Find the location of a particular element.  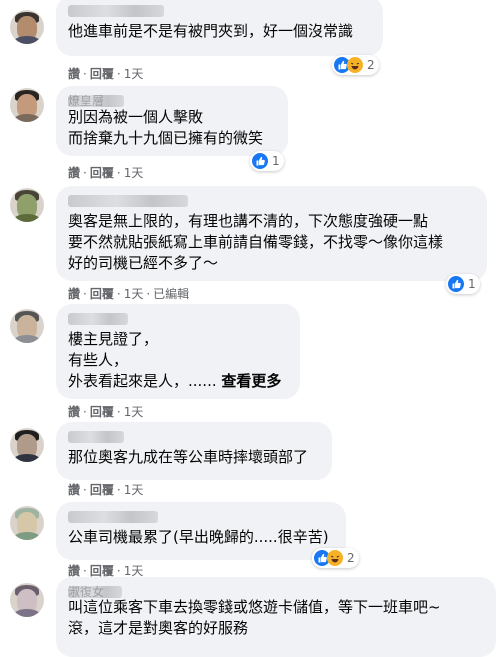

comment-text-line: 而捨棄九十九個已擁有的微笑 is located at coordinates (166, 138).